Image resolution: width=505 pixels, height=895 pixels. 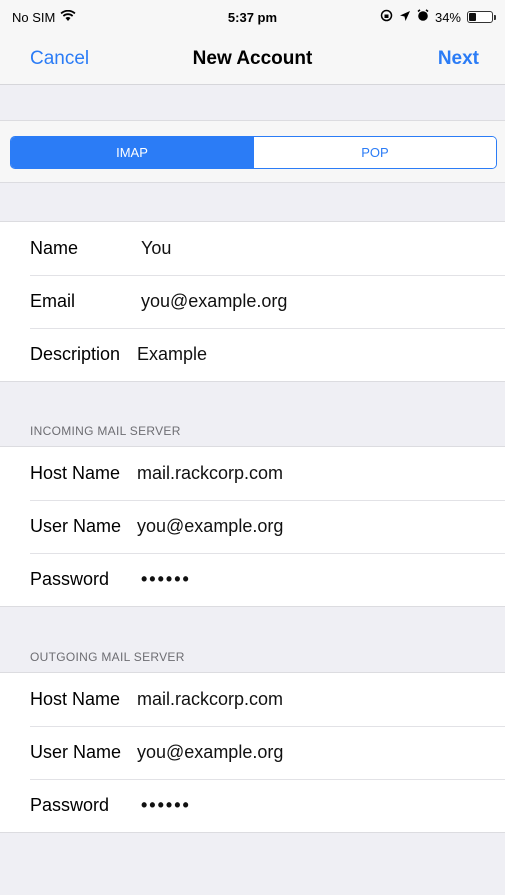 I want to click on outgoing-user-label: User Name, so click(x=76, y=752).